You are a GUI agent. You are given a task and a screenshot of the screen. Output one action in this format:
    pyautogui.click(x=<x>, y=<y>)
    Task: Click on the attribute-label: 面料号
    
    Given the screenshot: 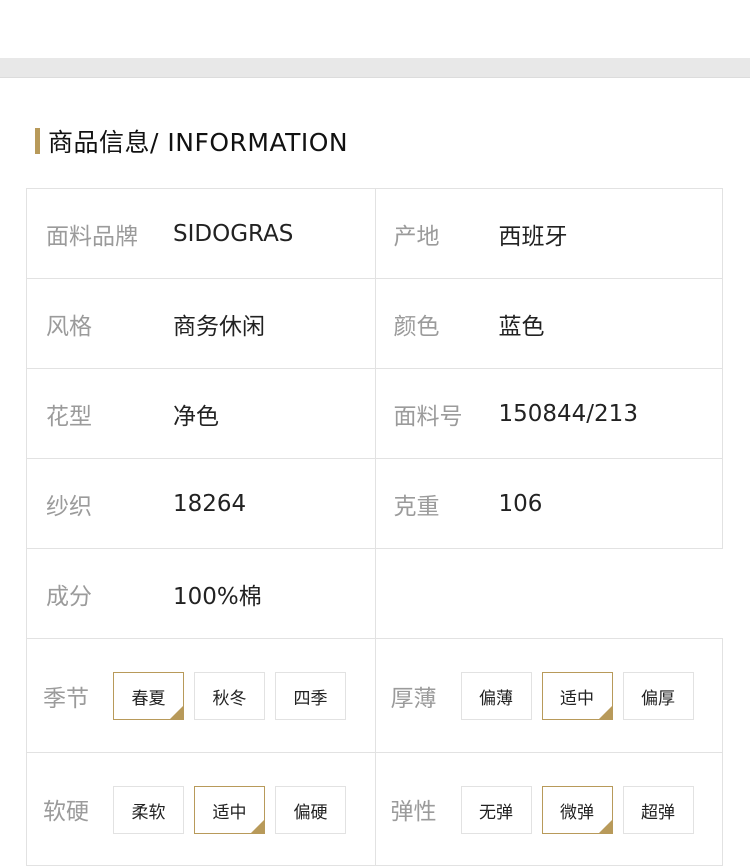 What is the action you would take?
    pyautogui.click(x=428, y=416)
    